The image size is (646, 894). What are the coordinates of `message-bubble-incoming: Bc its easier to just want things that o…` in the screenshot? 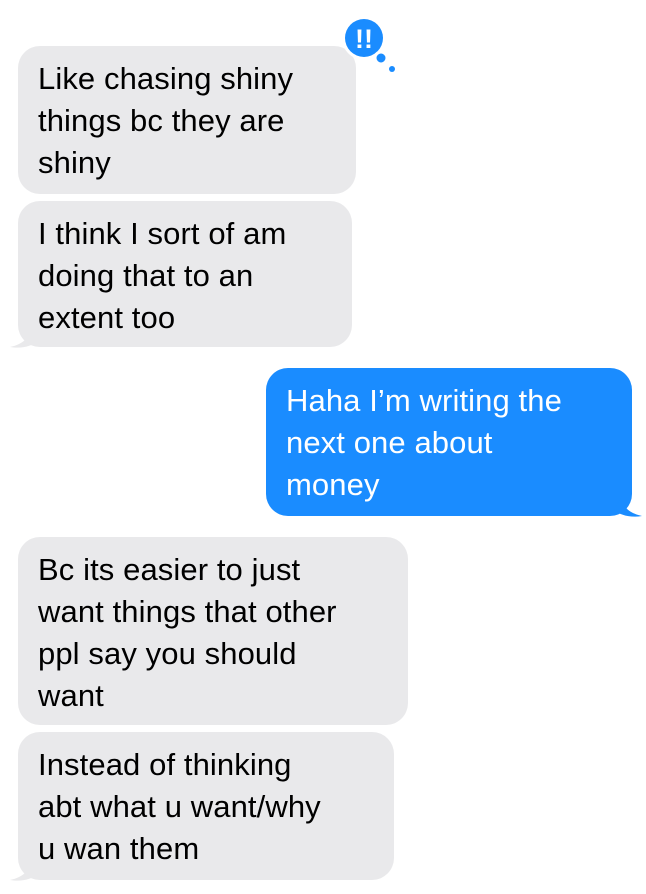 It's located at (213, 631).